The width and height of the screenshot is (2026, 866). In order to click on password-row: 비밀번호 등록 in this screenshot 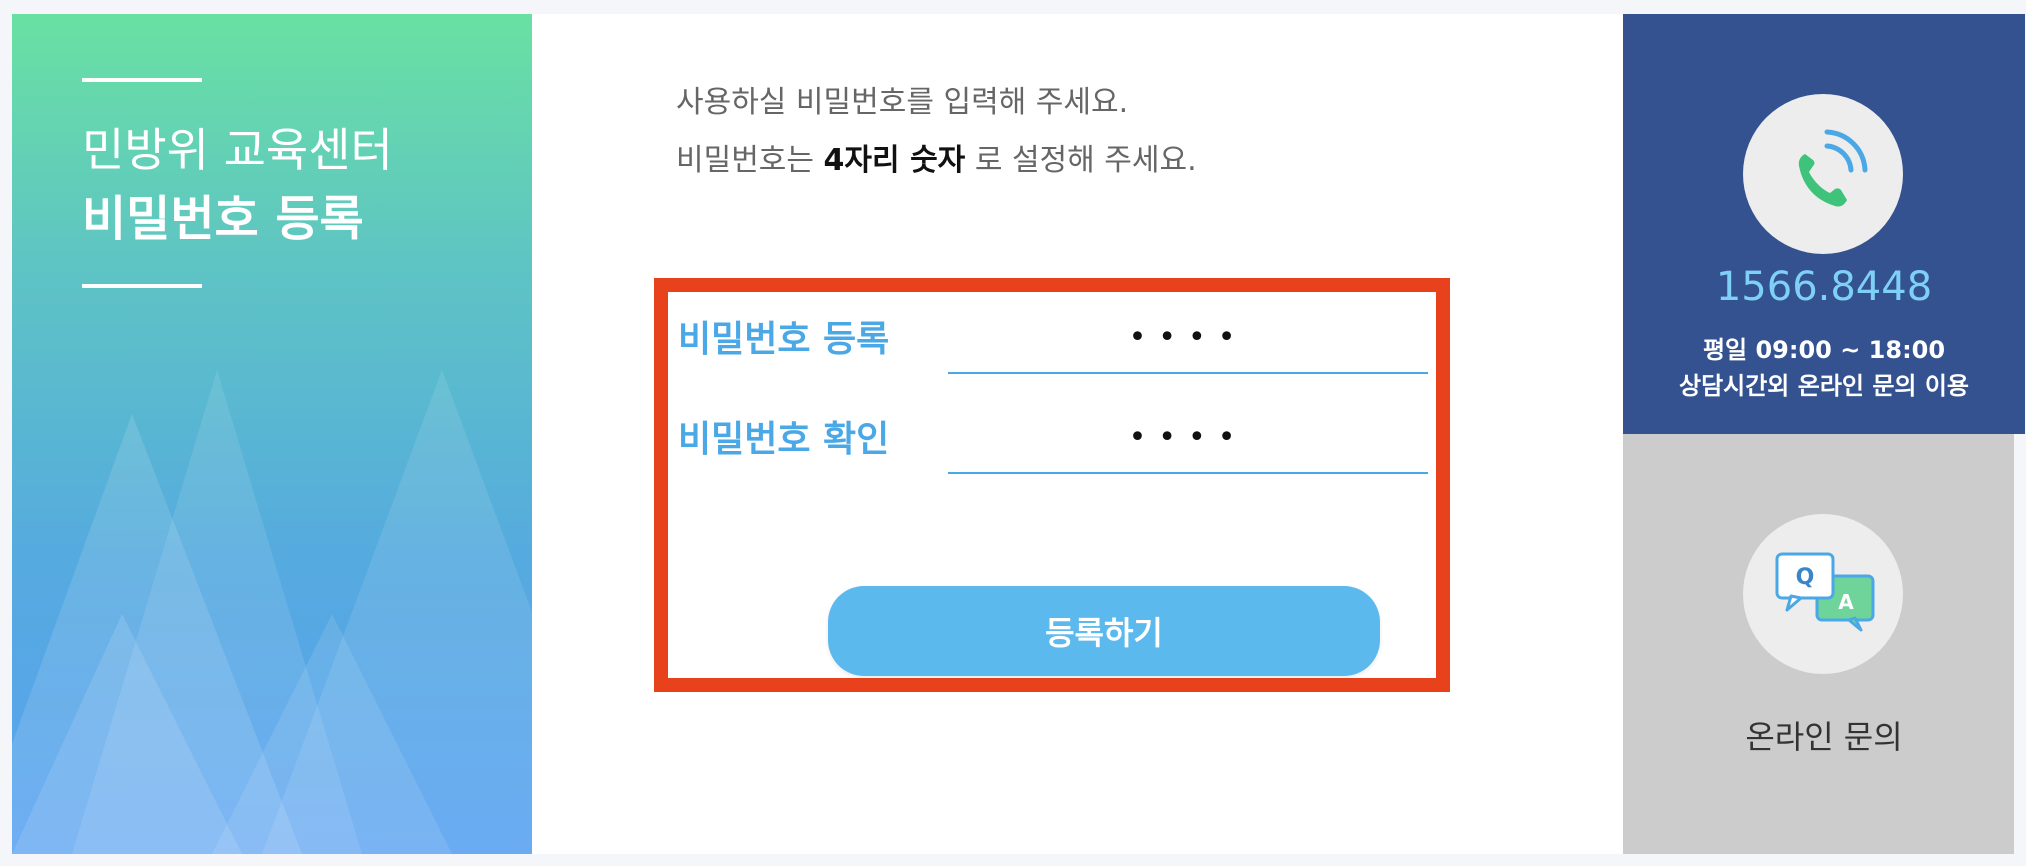, I will do `click(1052, 345)`.